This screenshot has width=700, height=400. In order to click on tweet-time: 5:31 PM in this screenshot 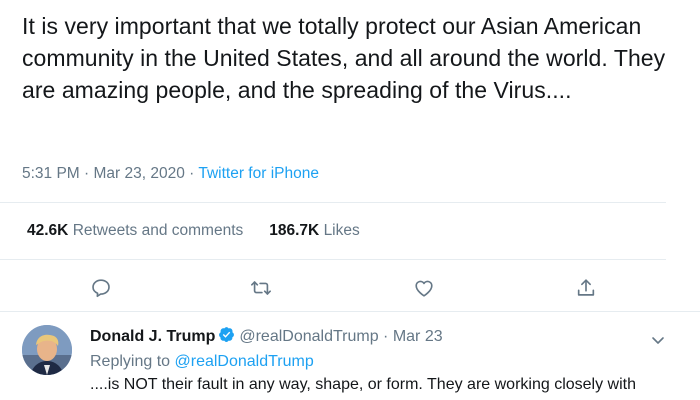, I will do `click(51, 173)`.